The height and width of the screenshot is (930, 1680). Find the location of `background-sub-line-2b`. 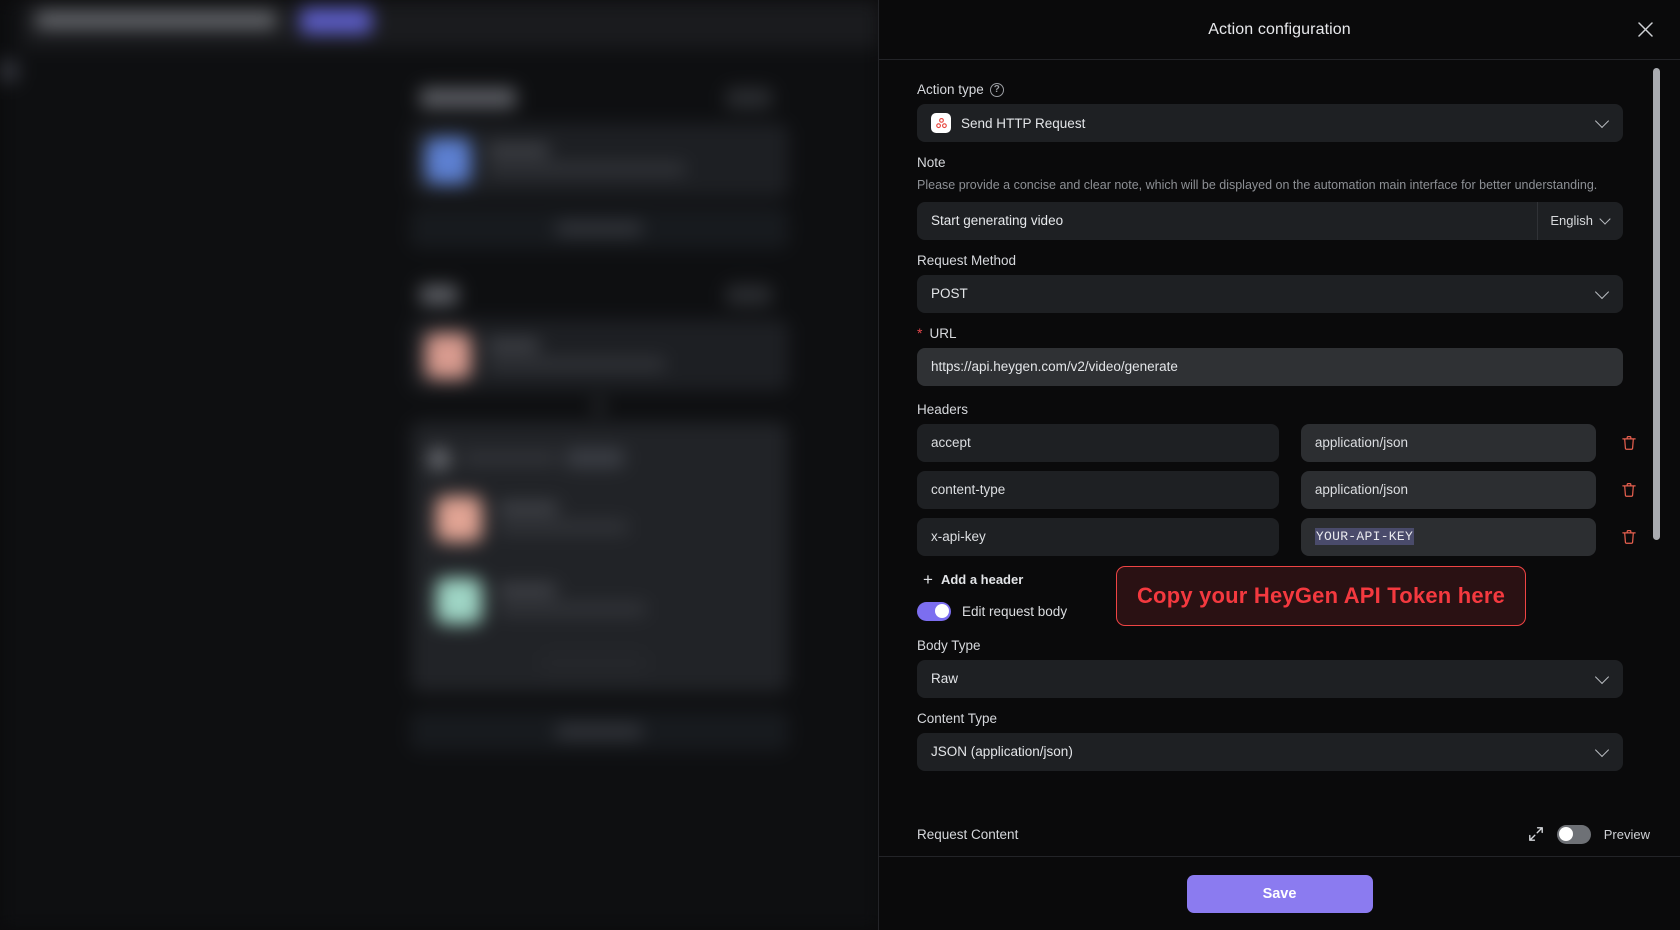

background-sub-line-2b is located at coordinates (572, 609).